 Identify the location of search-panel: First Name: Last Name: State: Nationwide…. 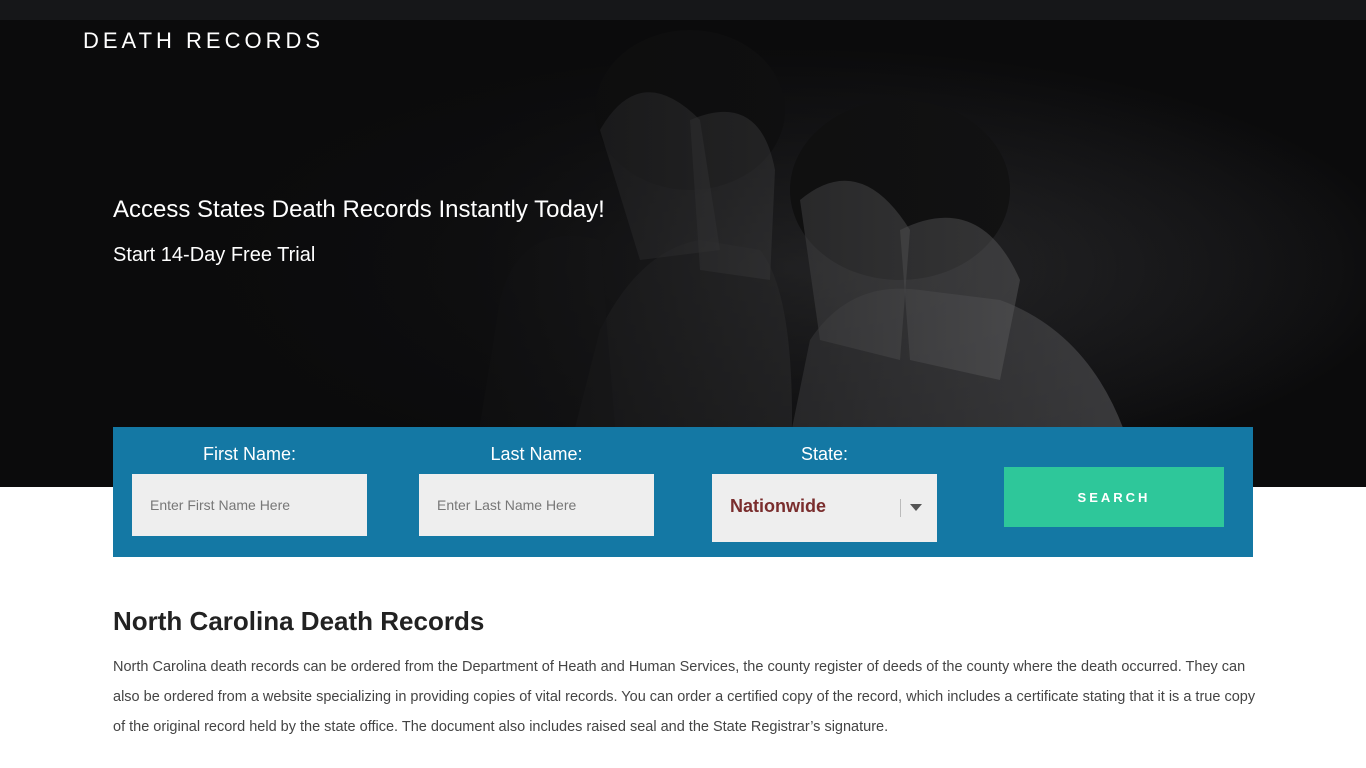
(683, 492).